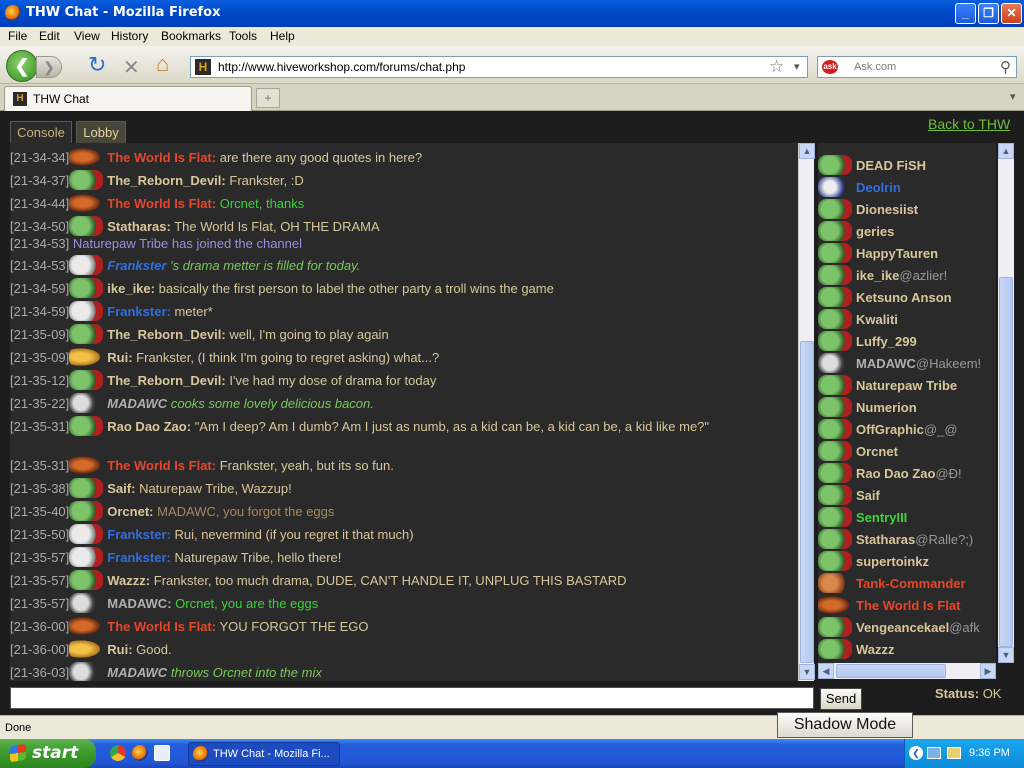 The height and width of the screenshot is (768, 1024). What do you see at coordinates (1013, 96) in the screenshot?
I see `tab-list-dropdown-icon: ▾` at bounding box center [1013, 96].